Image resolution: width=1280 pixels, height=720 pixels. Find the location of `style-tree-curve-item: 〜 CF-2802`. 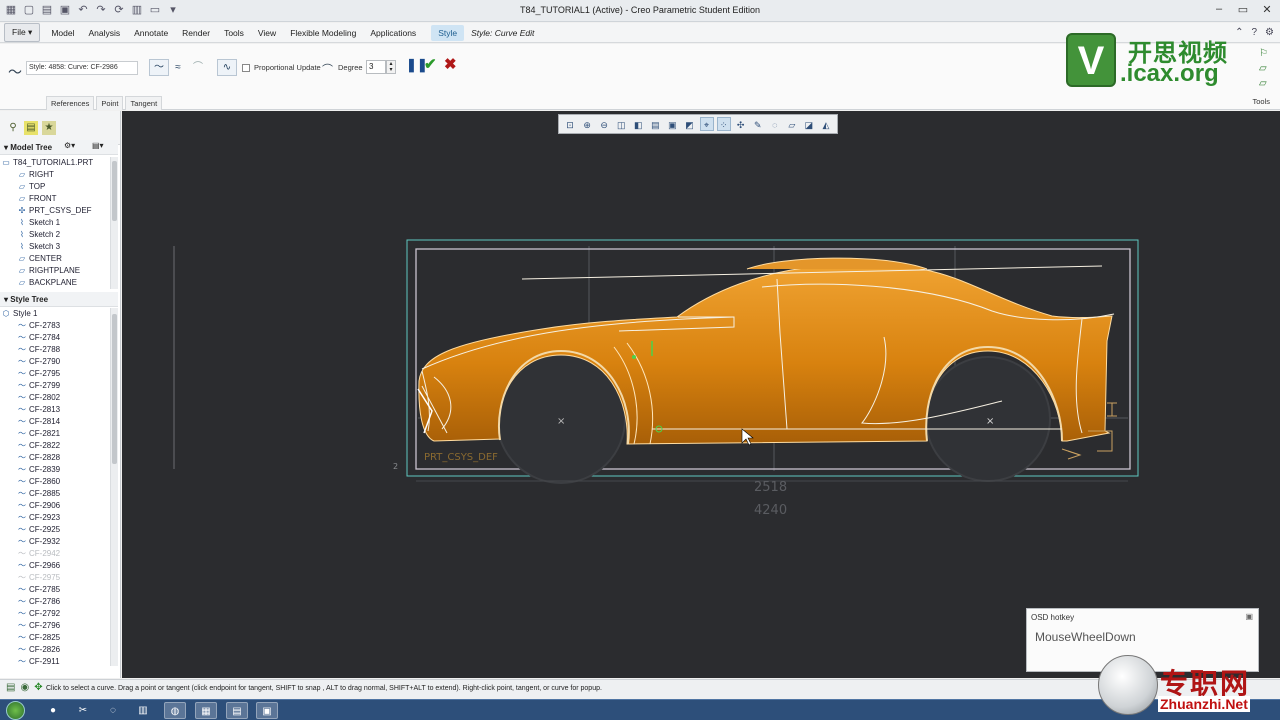

style-tree-curve-item: 〜 CF-2802 is located at coordinates (54, 398).